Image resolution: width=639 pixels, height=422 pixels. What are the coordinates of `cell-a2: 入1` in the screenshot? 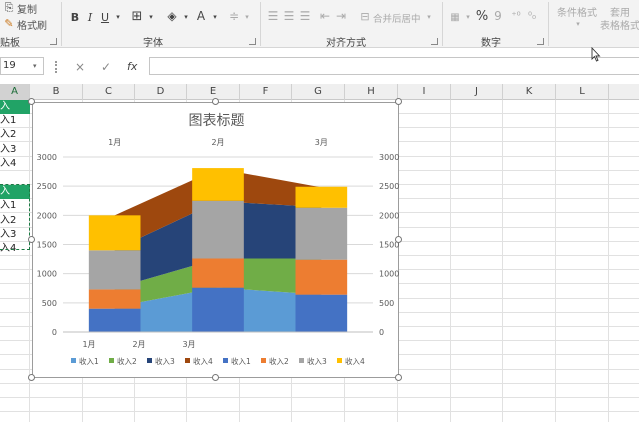 It's located at (15, 121).